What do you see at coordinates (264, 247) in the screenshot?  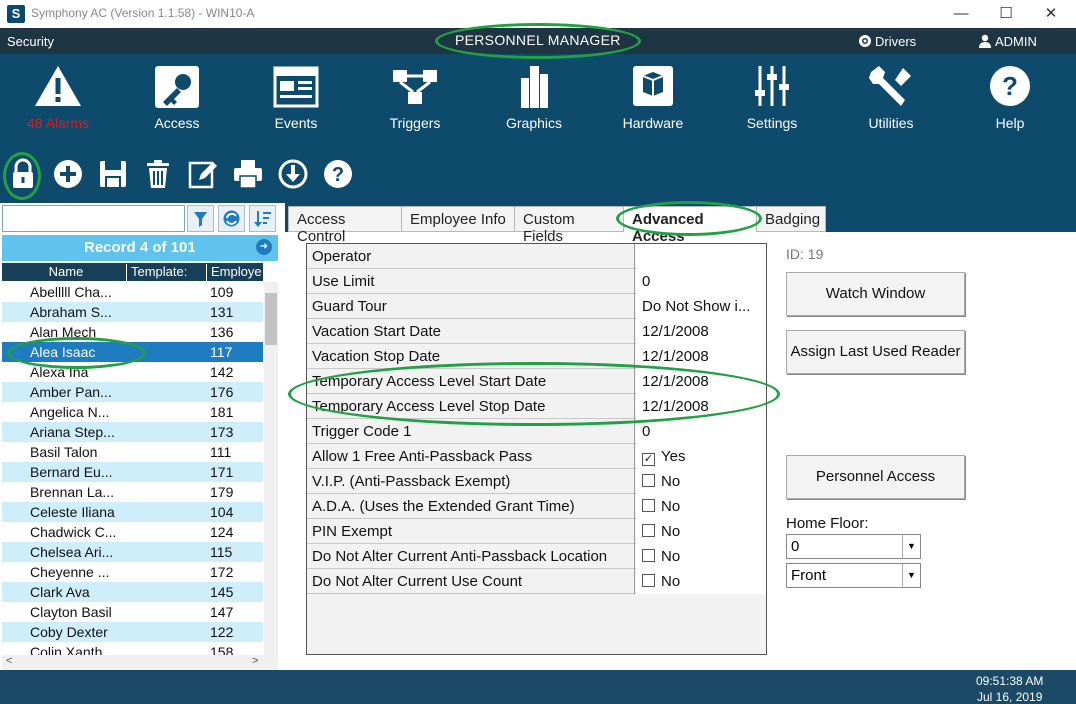 I see `next-record-icon: ➜` at bounding box center [264, 247].